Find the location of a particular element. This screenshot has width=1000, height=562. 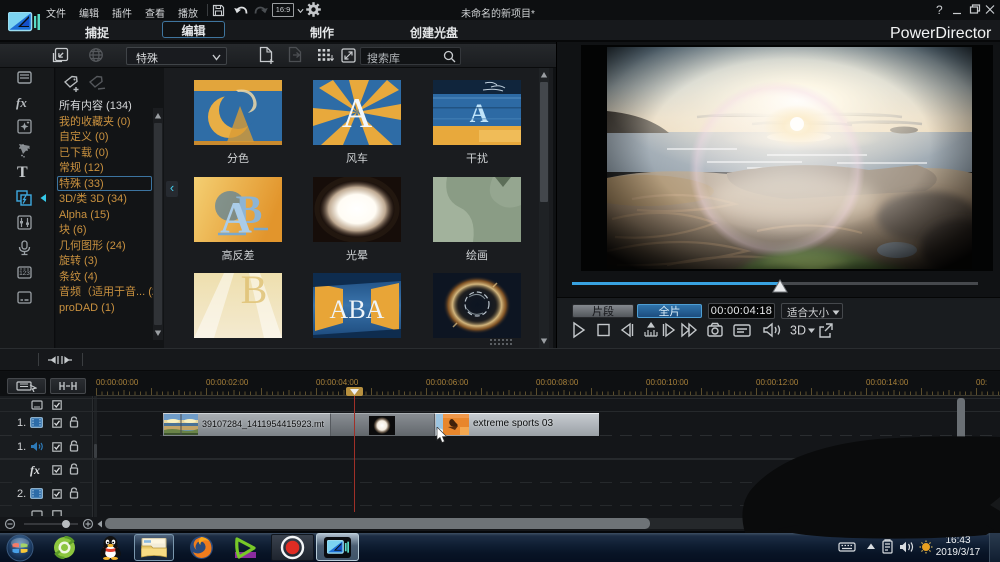

svg-text: ABA is located at coordinates (357, 309).